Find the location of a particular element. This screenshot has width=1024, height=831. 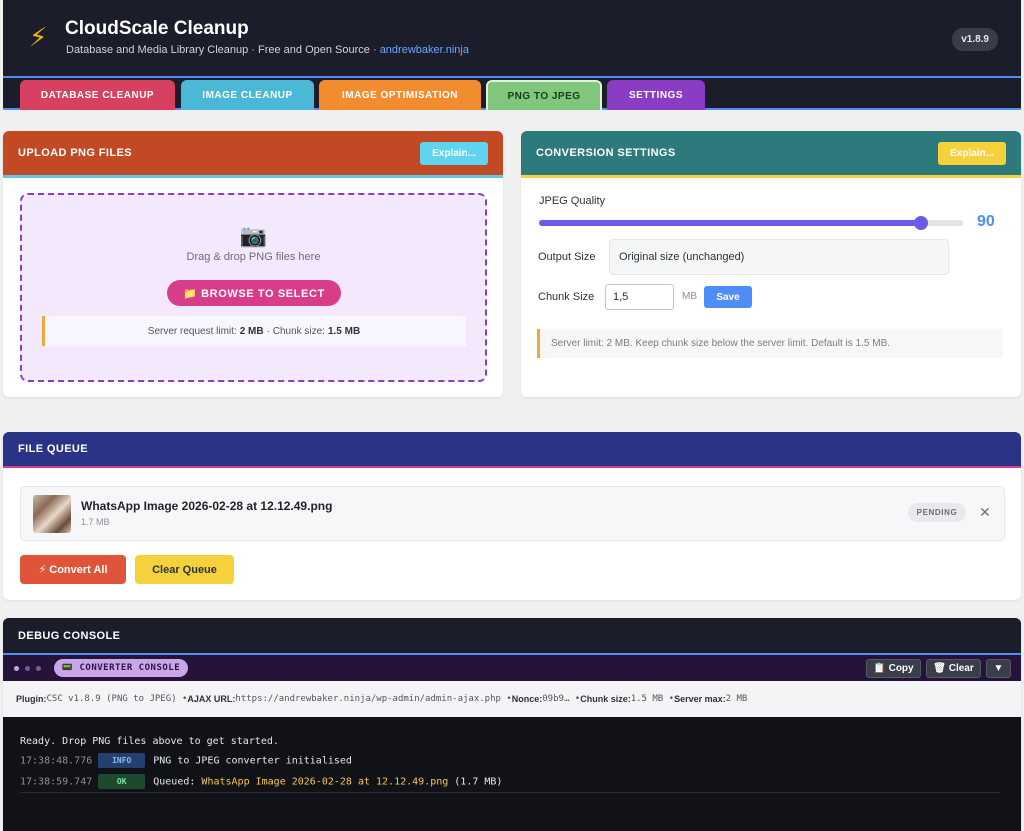

version-badge: v1.8.9 is located at coordinates (975, 39).